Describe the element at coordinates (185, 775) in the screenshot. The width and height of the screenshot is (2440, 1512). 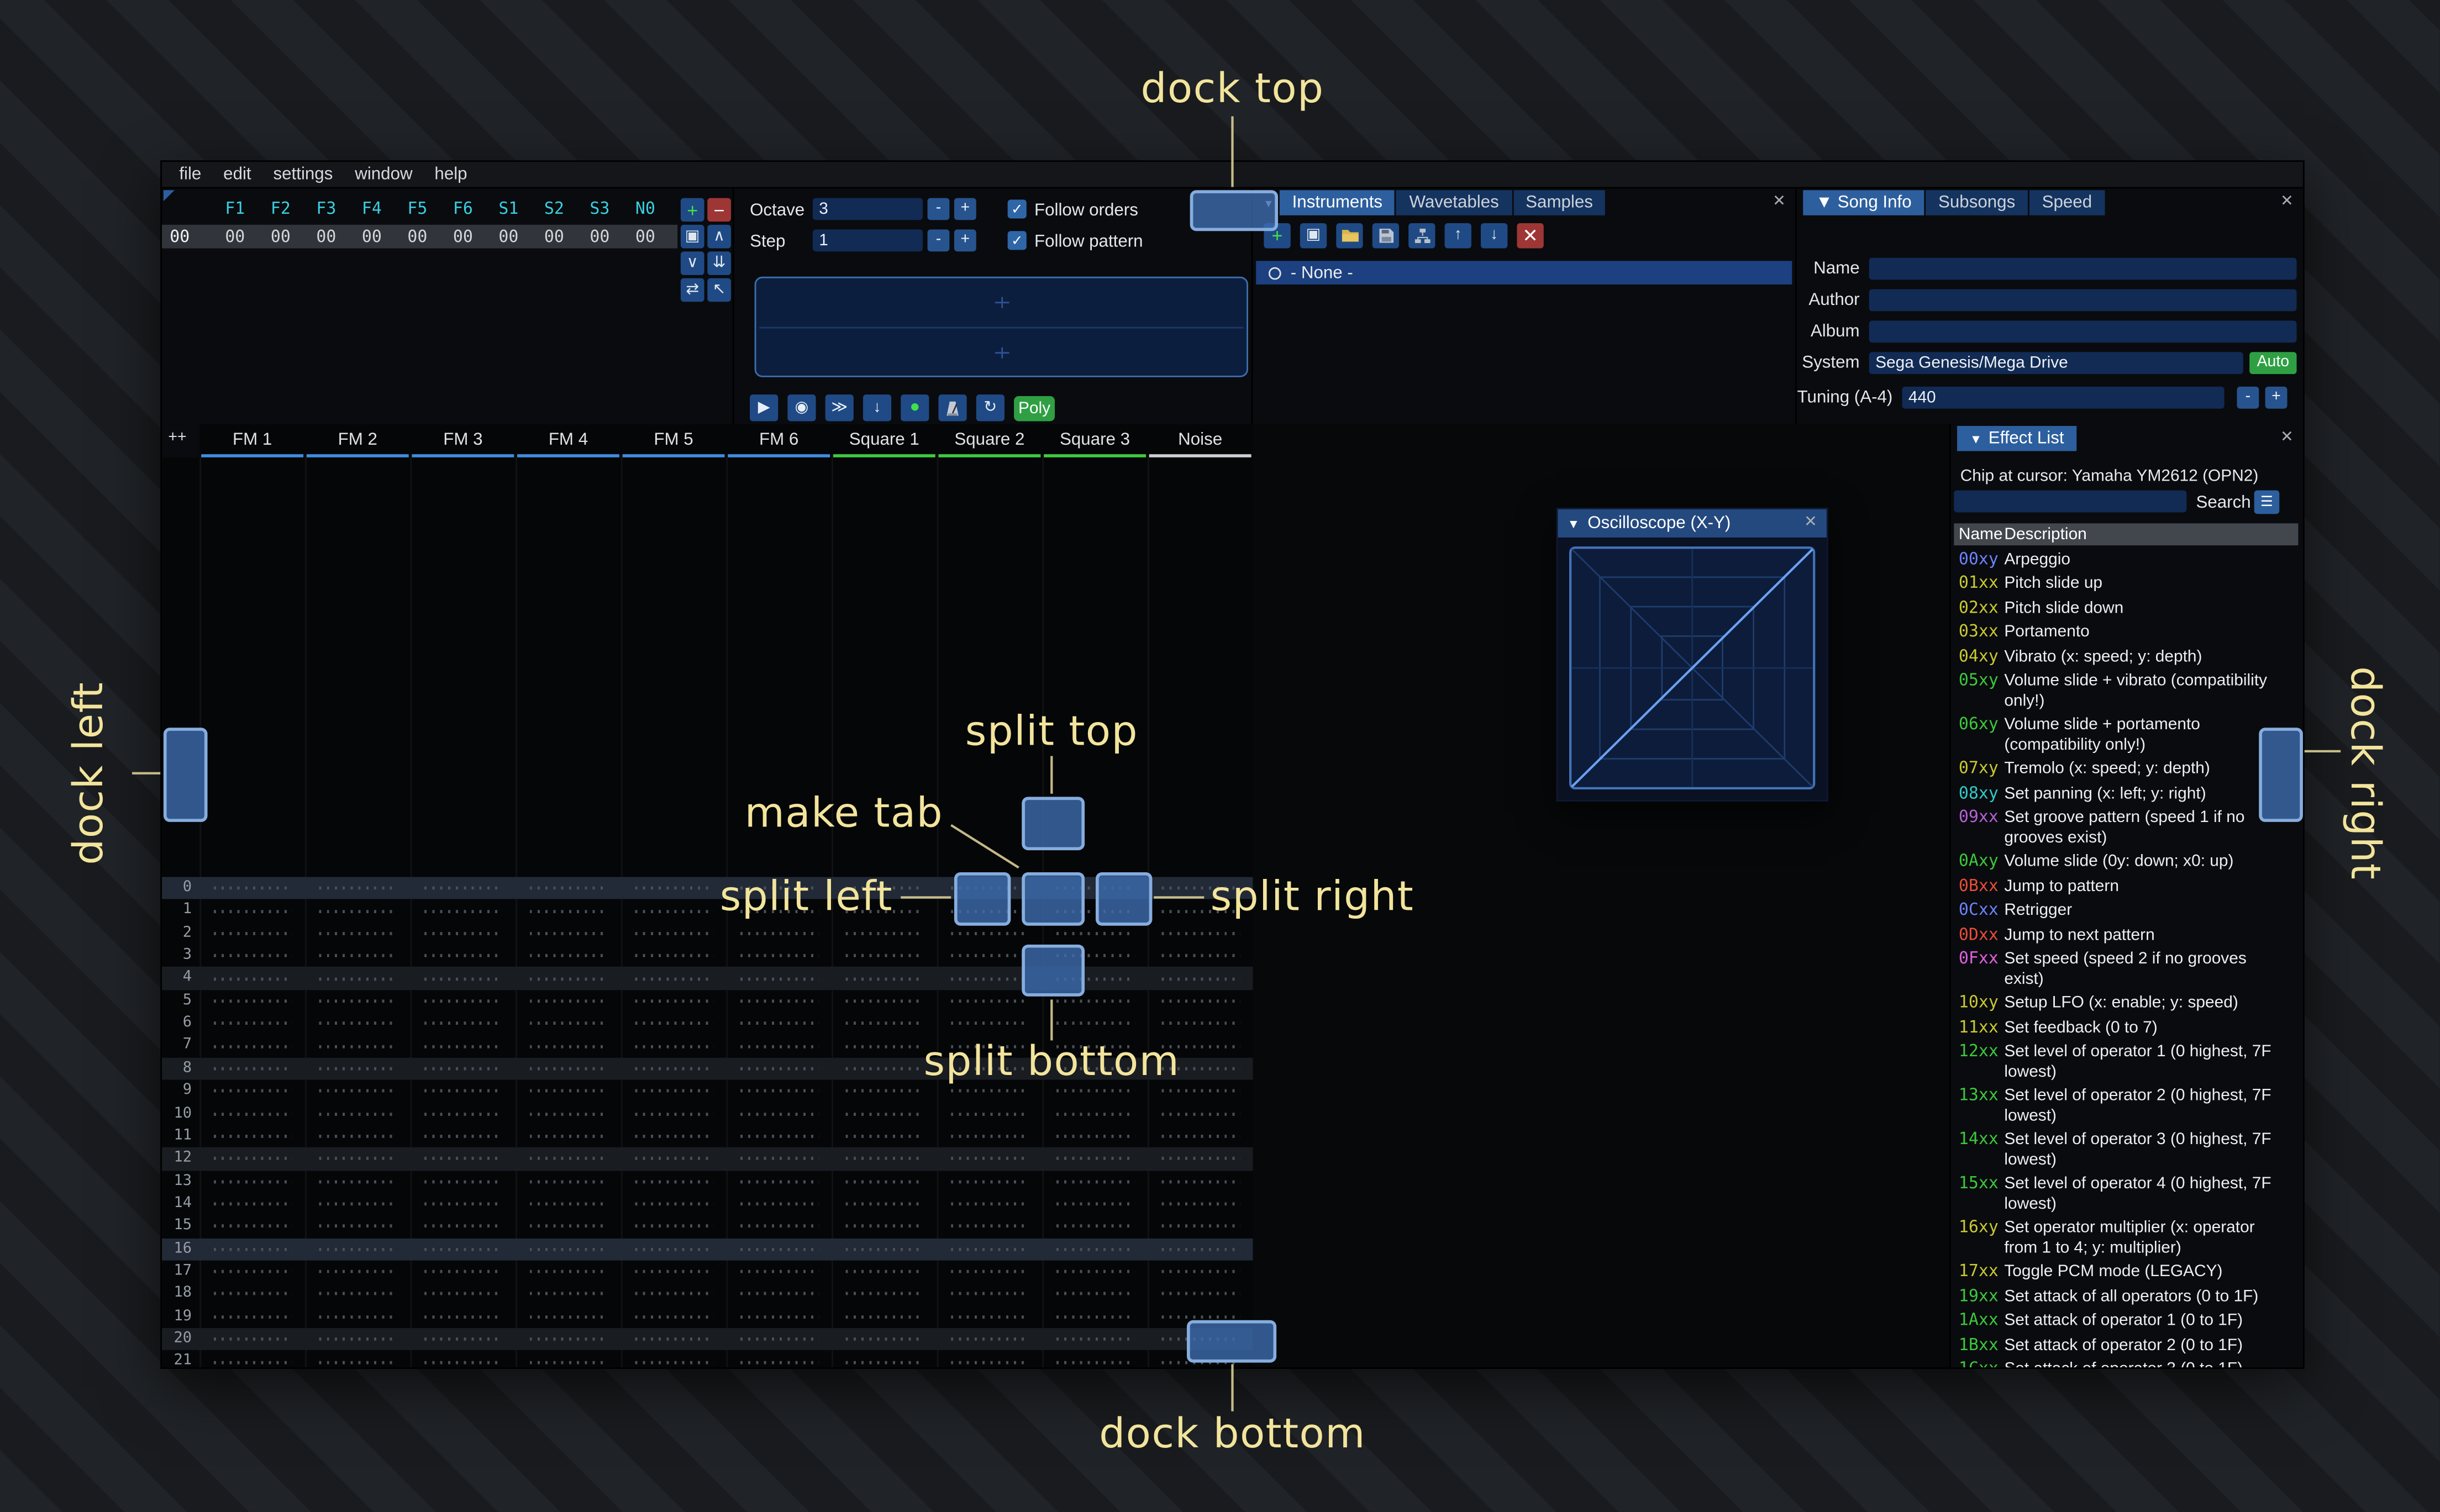
I see `dock-target-left` at that location.